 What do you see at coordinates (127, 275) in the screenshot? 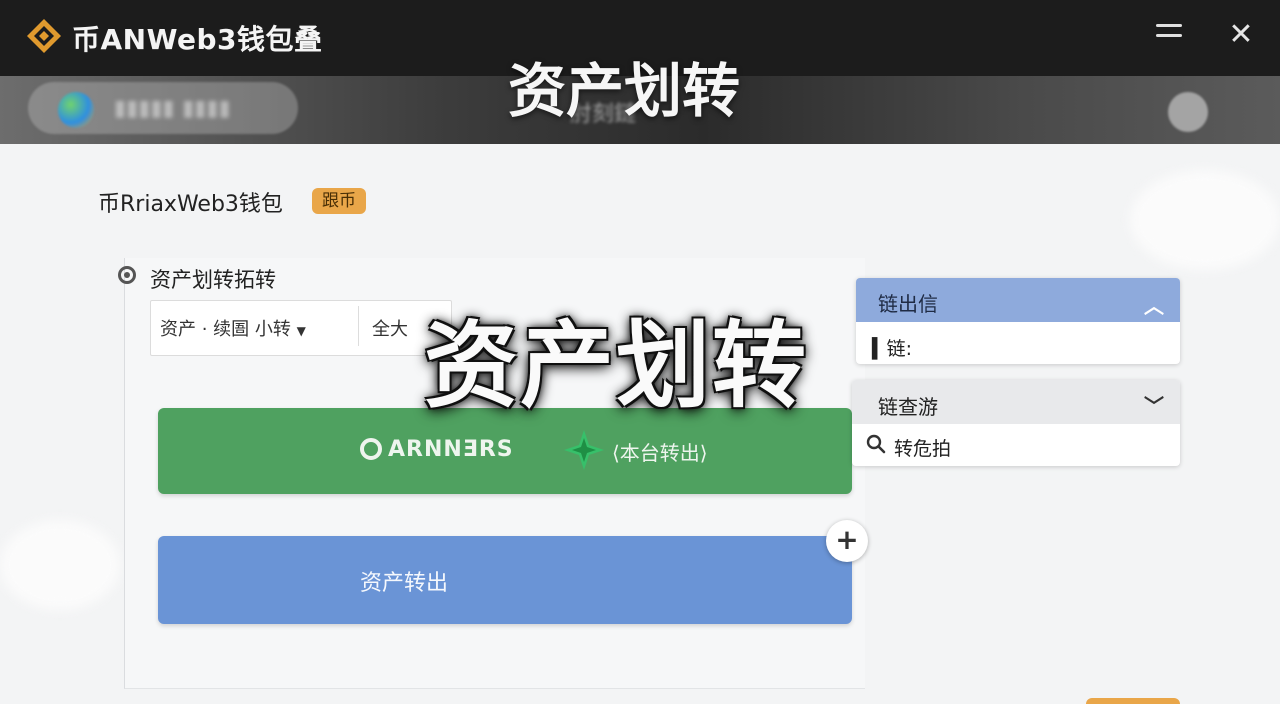
I see `radio-icon` at bounding box center [127, 275].